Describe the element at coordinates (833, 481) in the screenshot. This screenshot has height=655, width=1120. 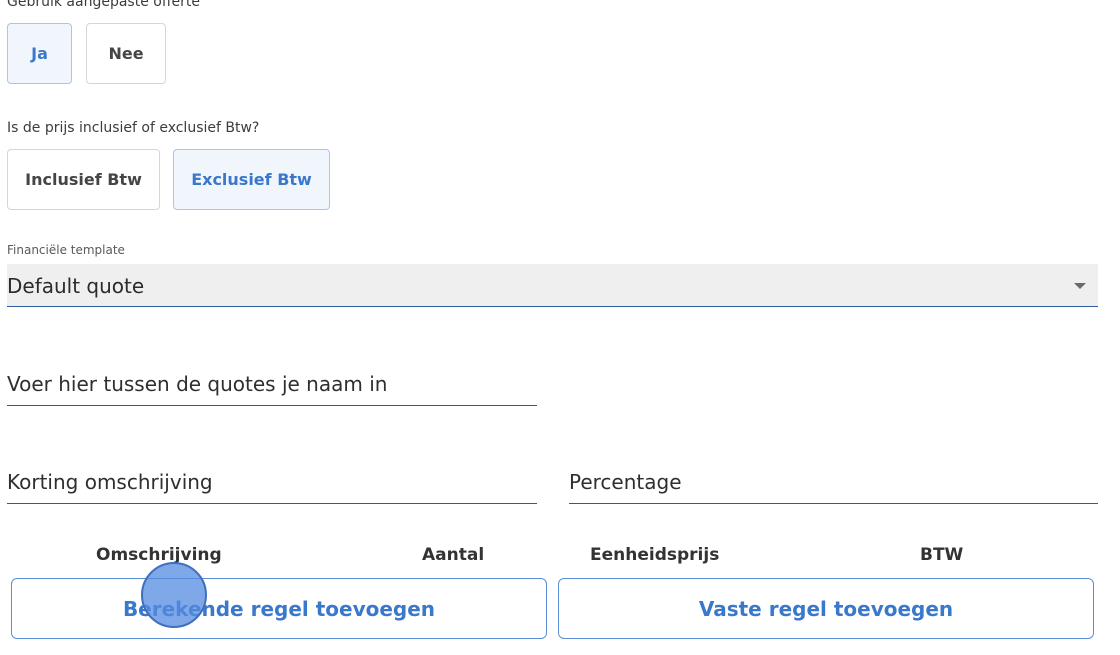
I see `discount-percentage-input: Percentage` at that location.